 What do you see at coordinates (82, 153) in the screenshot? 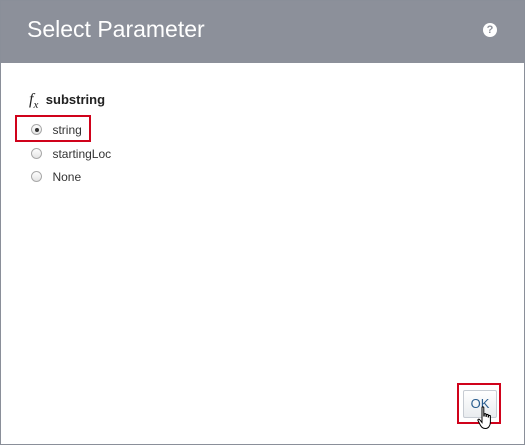
I see `parameter-label: startingLoc` at bounding box center [82, 153].